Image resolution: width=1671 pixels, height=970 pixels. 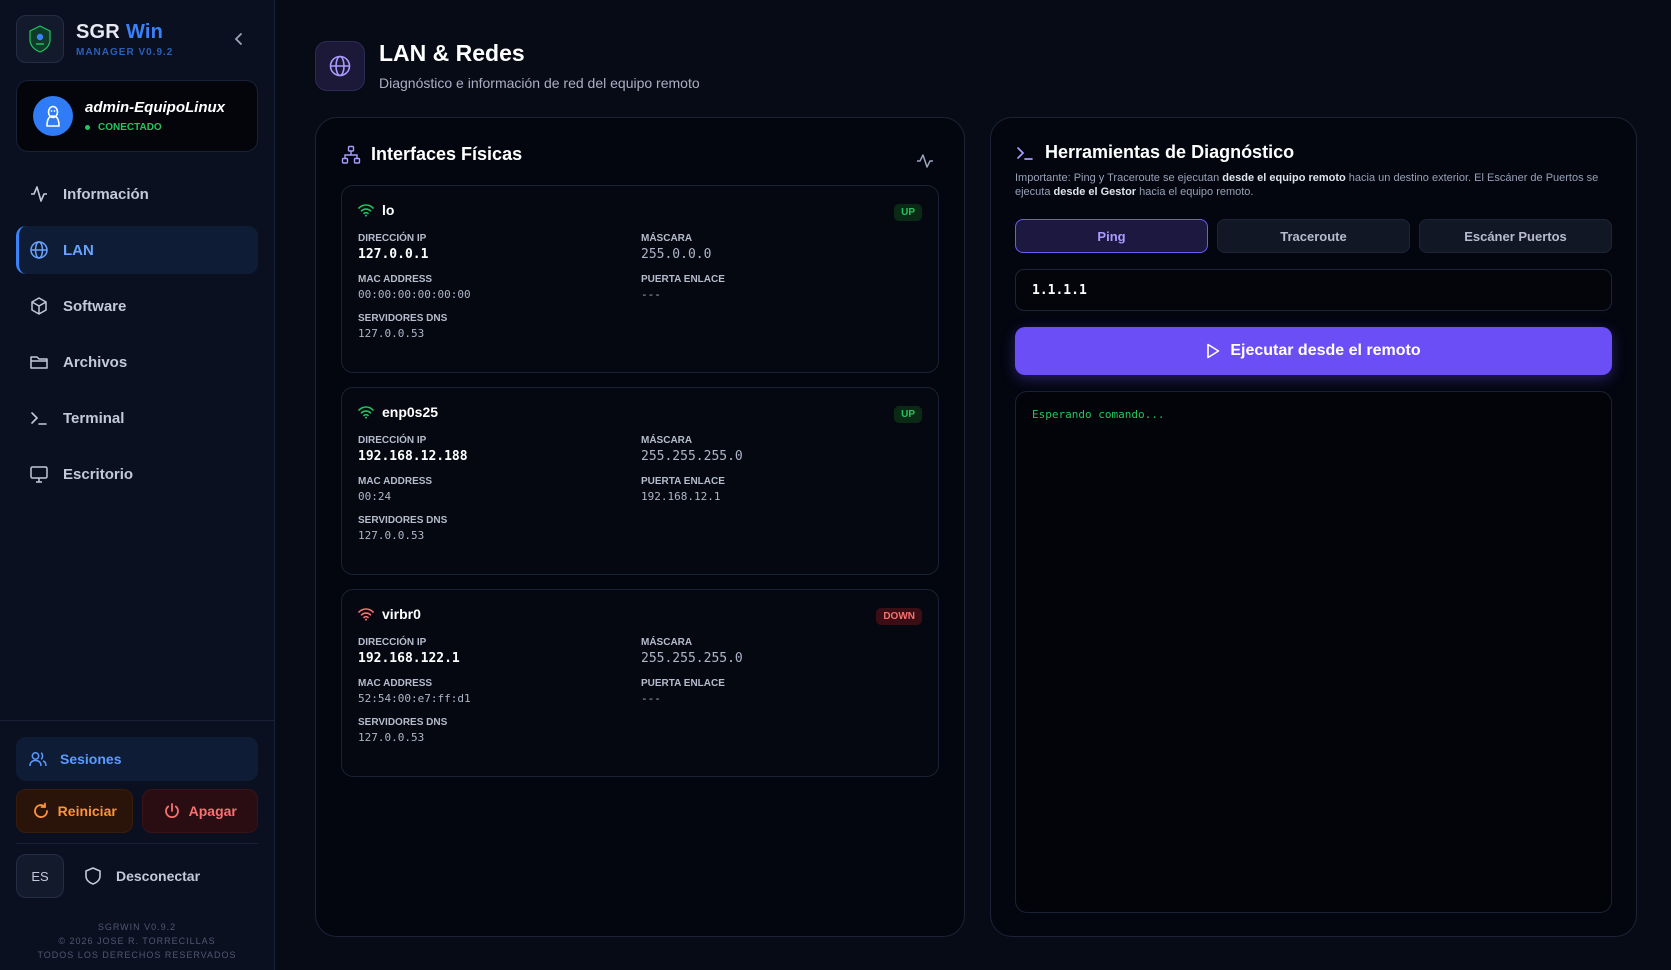 I want to click on user-name: admin-EquipoLinux, so click(x=155, y=107).